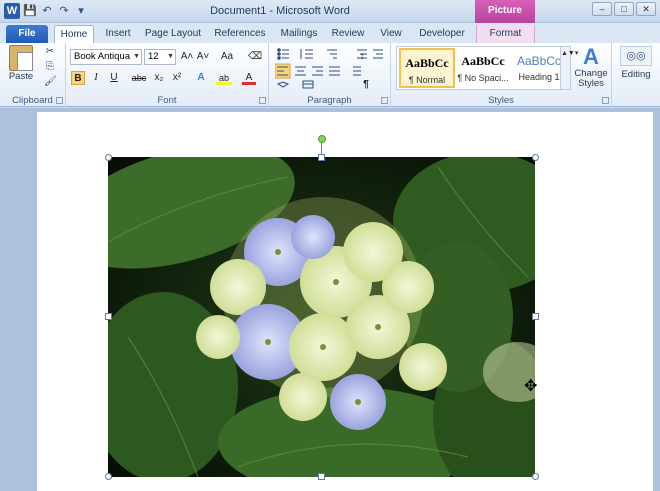 This screenshot has width=660, height=491. What do you see at coordinates (636, 56) in the screenshot?
I see `binoculars-icon: ◎◎` at bounding box center [636, 56].